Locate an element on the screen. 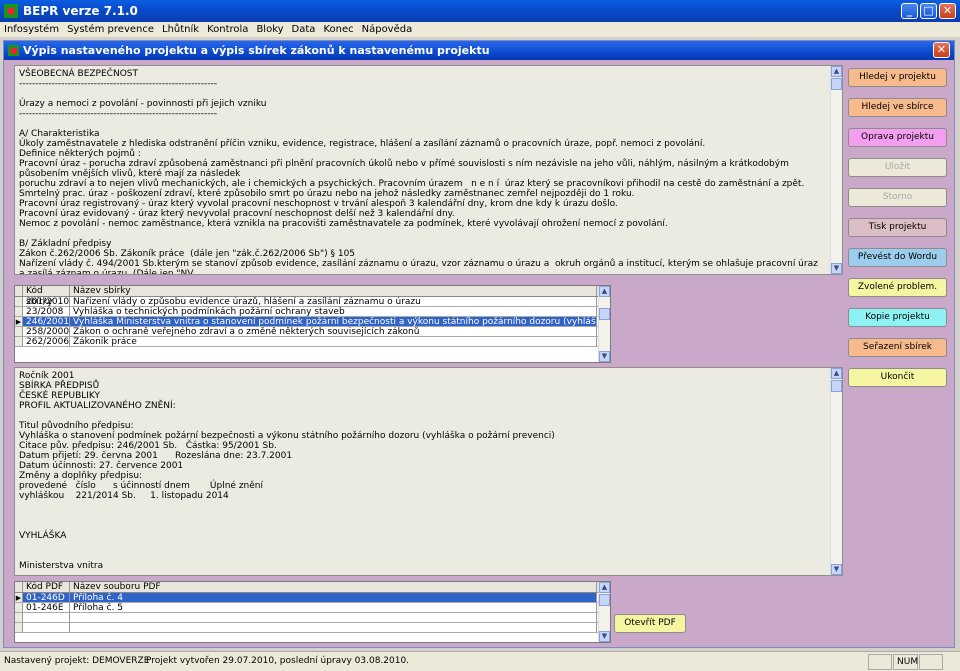 The image size is (960, 671). row-kod: 258/2000 is located at coordinates (46, 331).